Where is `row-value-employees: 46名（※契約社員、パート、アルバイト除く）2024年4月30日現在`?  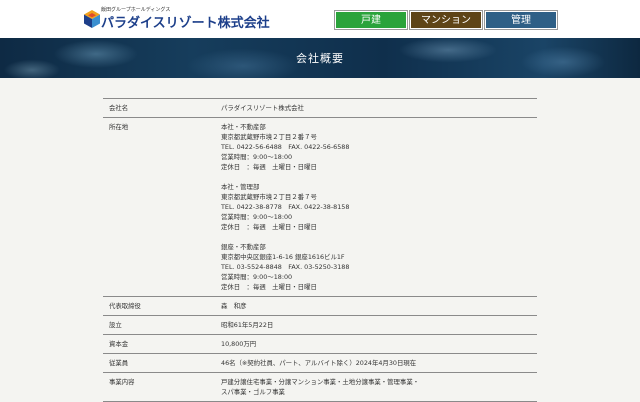
row-value-employees: 46名（※契約社員、パート、アルバイト除く）2024年4月30日現在 is located at coordinates (319, 363).